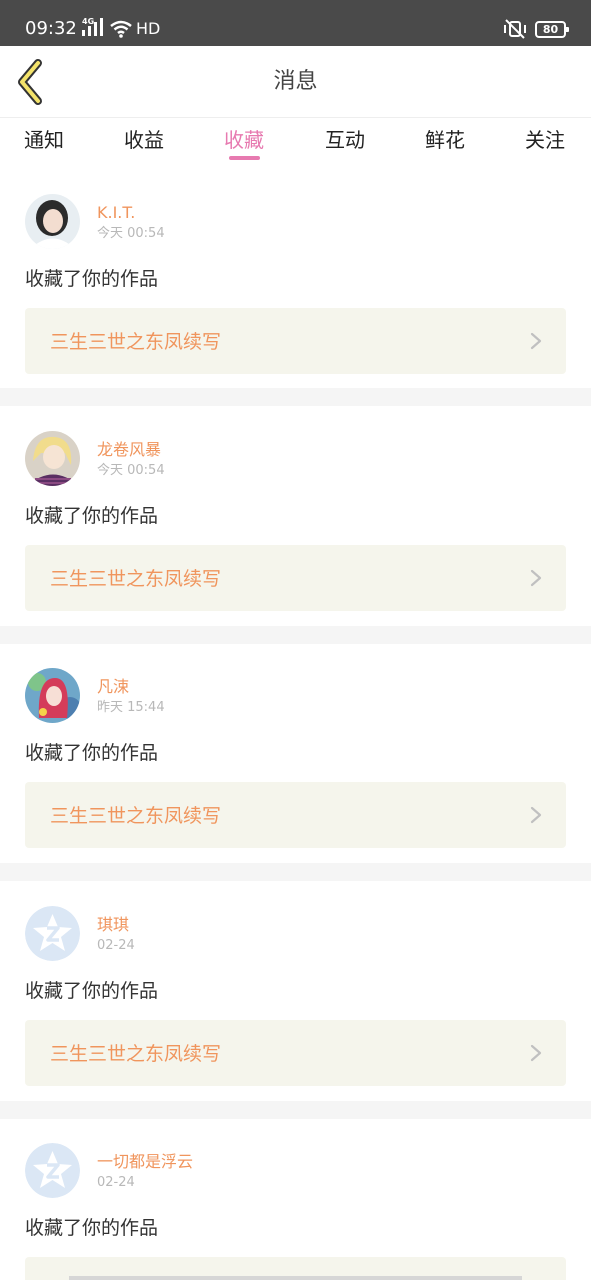 The image size is (591, 1280). I want to click on tab-flowers: 鲜花, so click(445, 146).